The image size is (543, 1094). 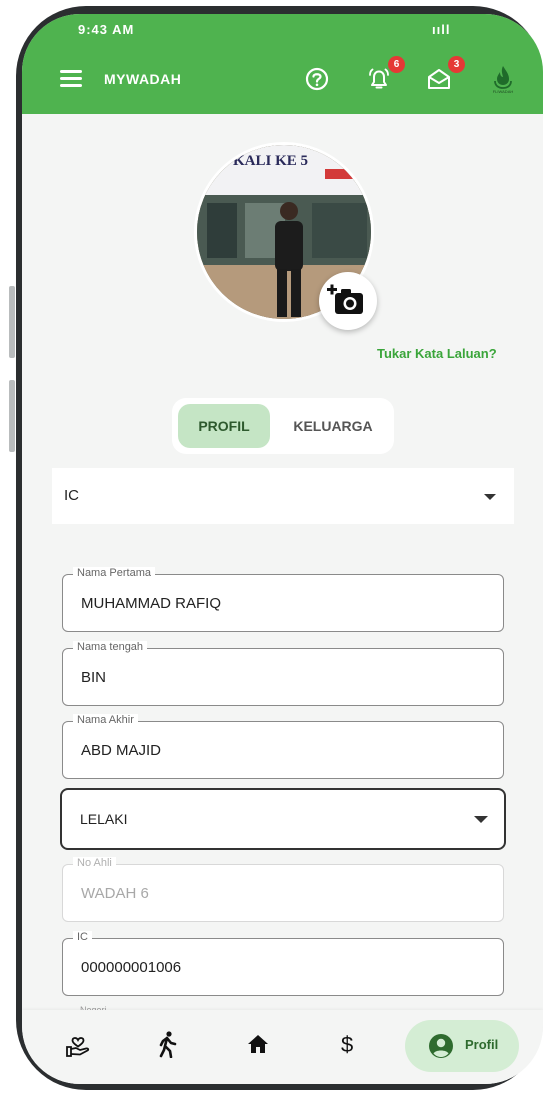 What do you see at coordinates (503, 91) in the screenshot?
I see `logo-text: FLIWADAH` at bounding box center [503, 91].